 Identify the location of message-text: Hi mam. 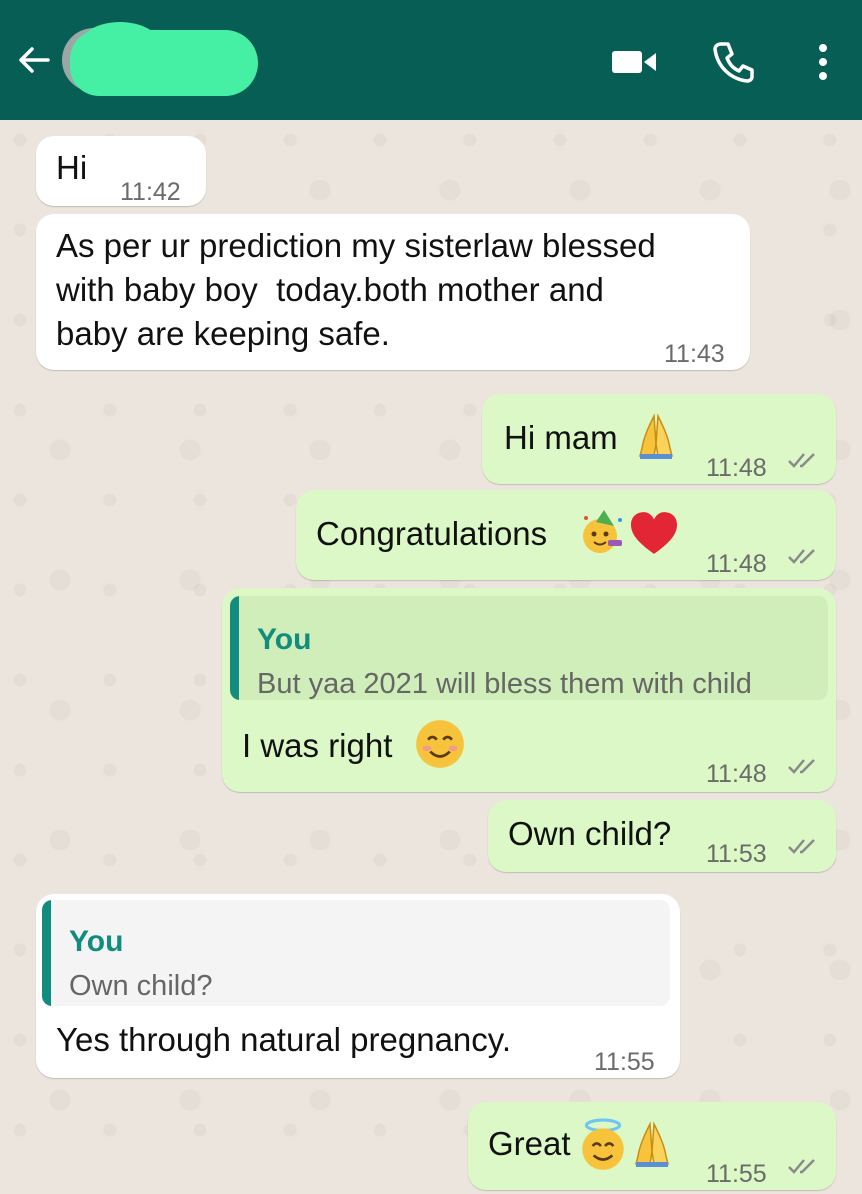
(561, 437).